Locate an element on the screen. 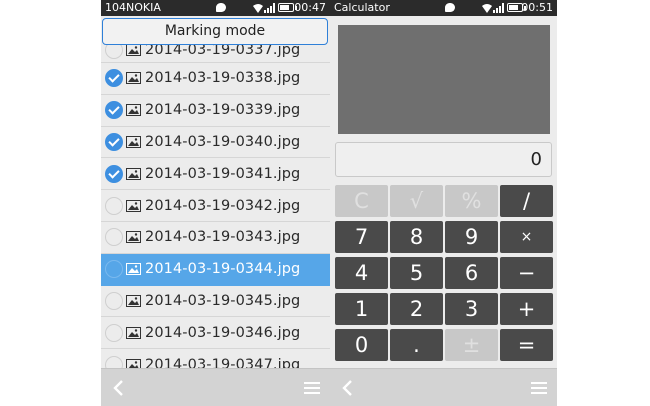 The image size is (650, 406). file-row: 2014-03-19-0339.jpg is located at coordinates (215, 111).